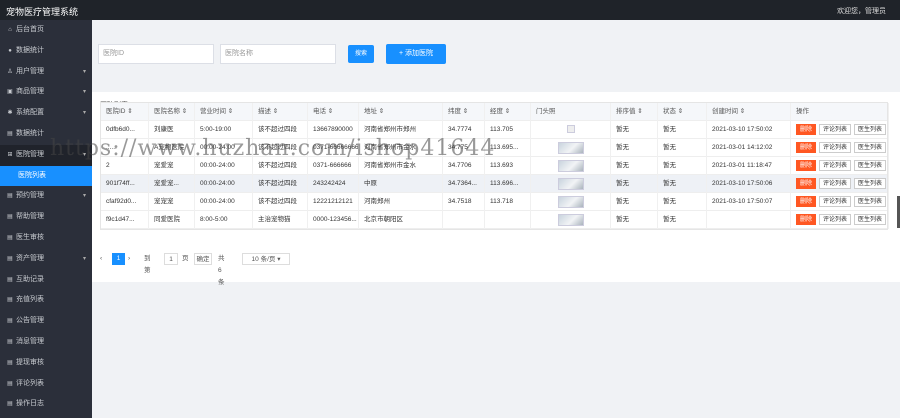 The height and width of the screenshot is (418, 900). What do you see at coordinates (46, 259) in the screenshot?
I see `sidebar-item-11: ▤ 资产管理 ▾` at bounding box center [46, 259].